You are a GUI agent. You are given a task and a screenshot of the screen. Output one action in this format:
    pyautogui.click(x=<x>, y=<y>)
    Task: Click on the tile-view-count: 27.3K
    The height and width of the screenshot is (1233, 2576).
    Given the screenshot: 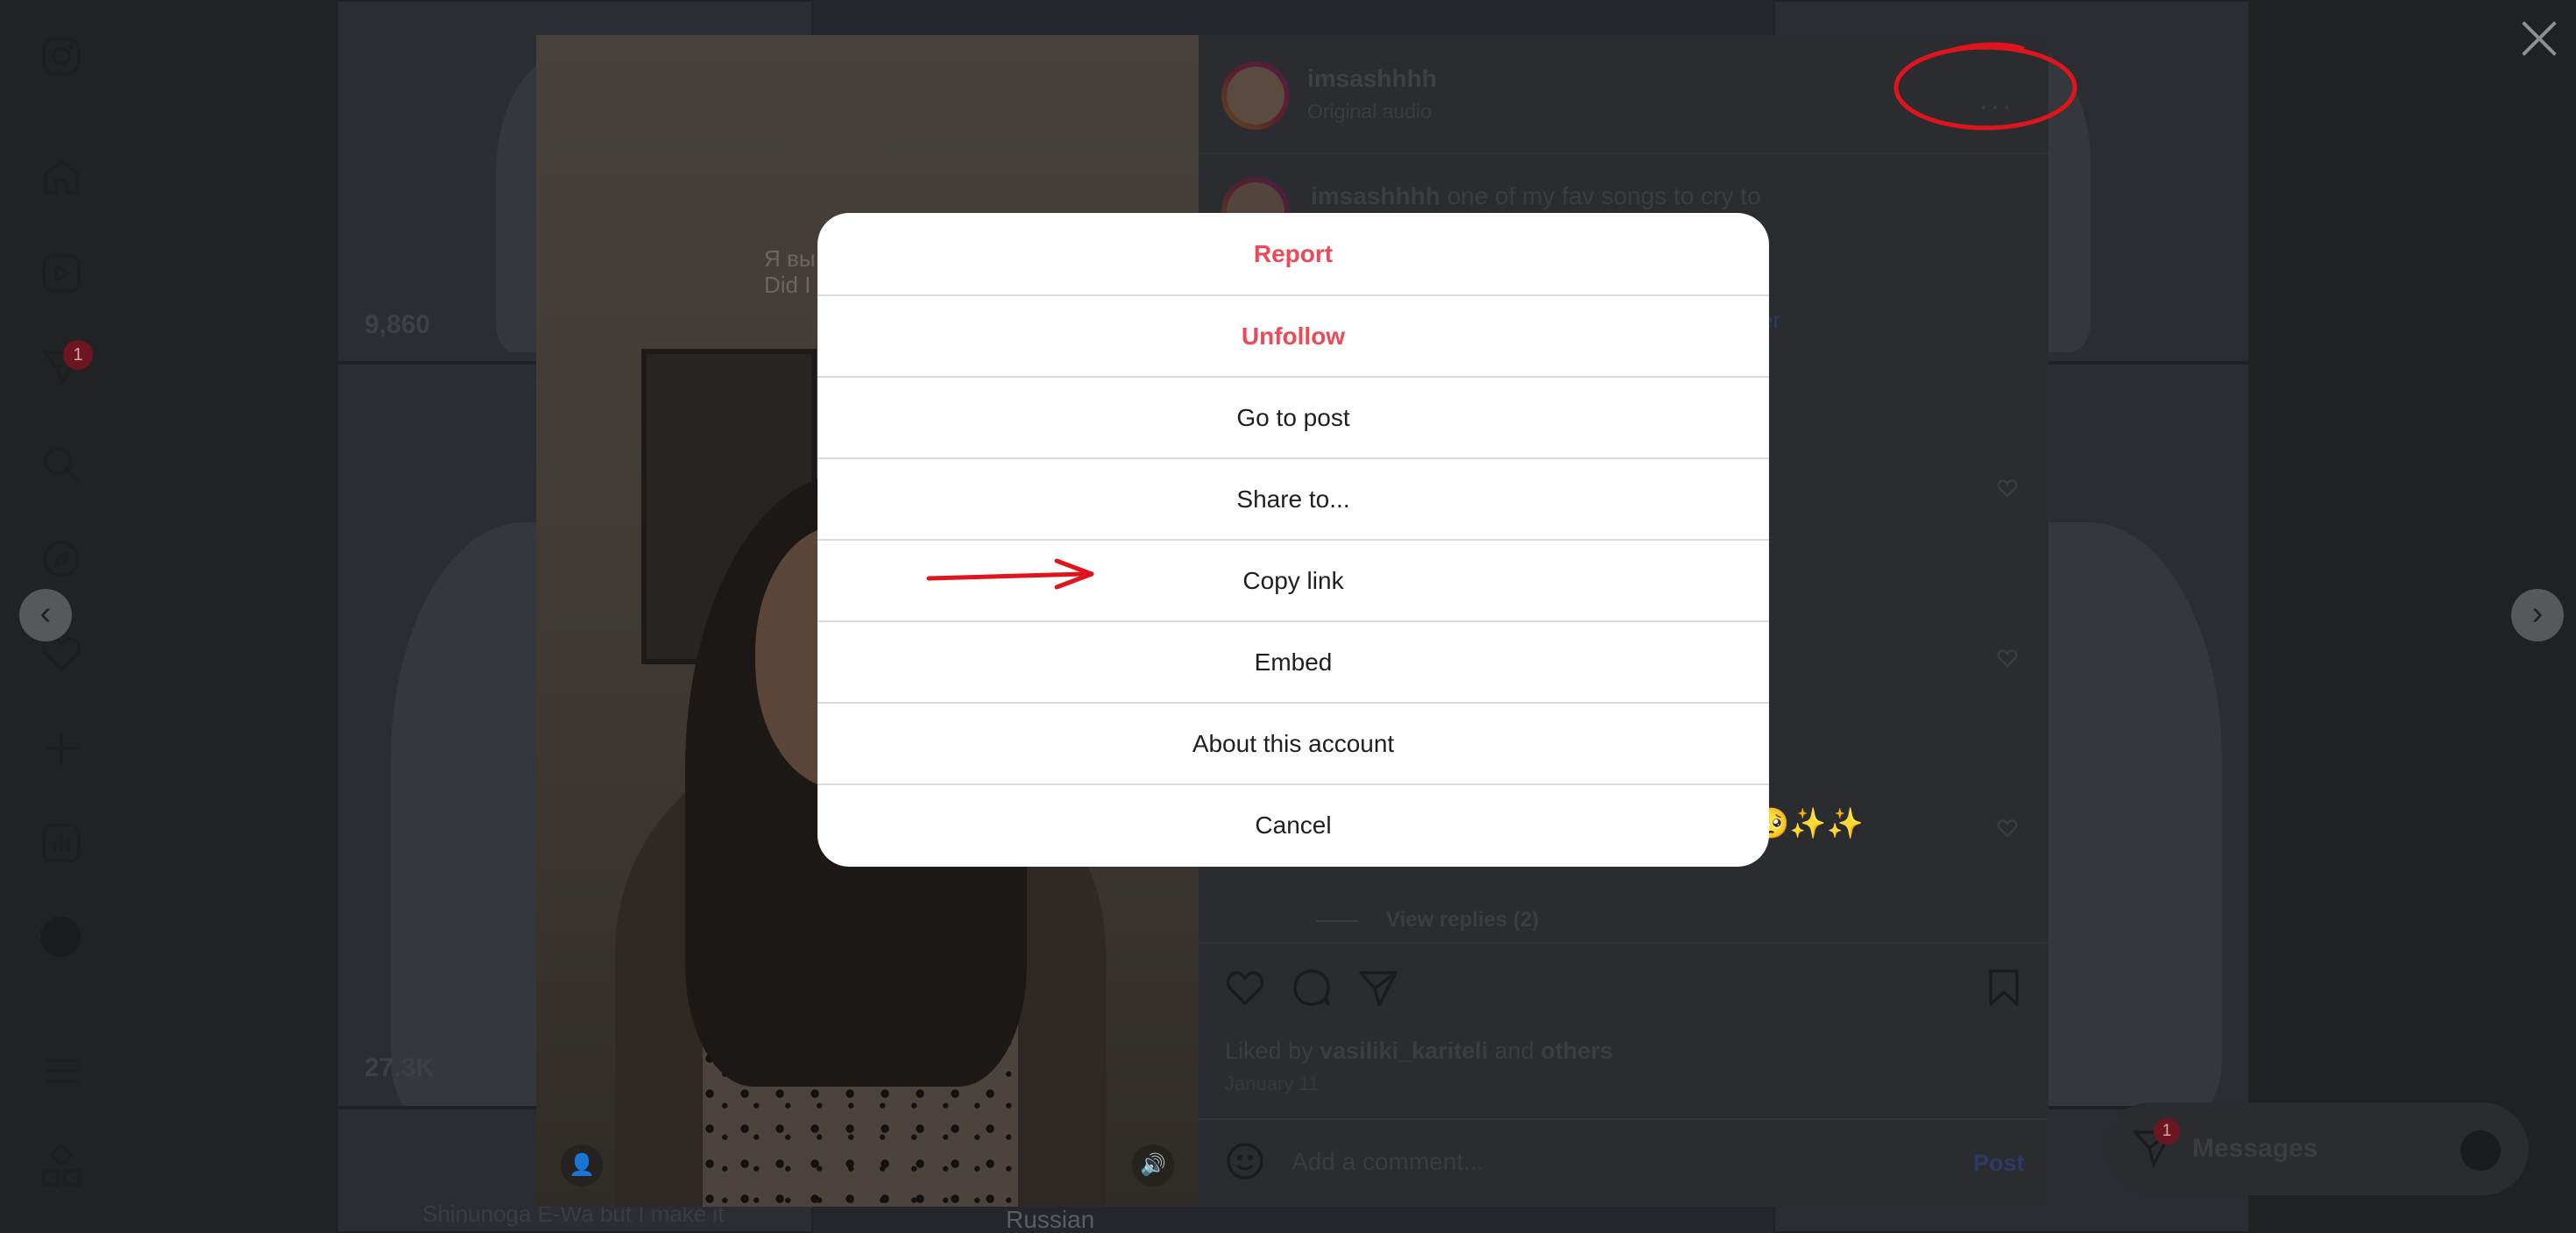 What is the action you would take?
    pyautogui.click(x=399, y=1068)
    